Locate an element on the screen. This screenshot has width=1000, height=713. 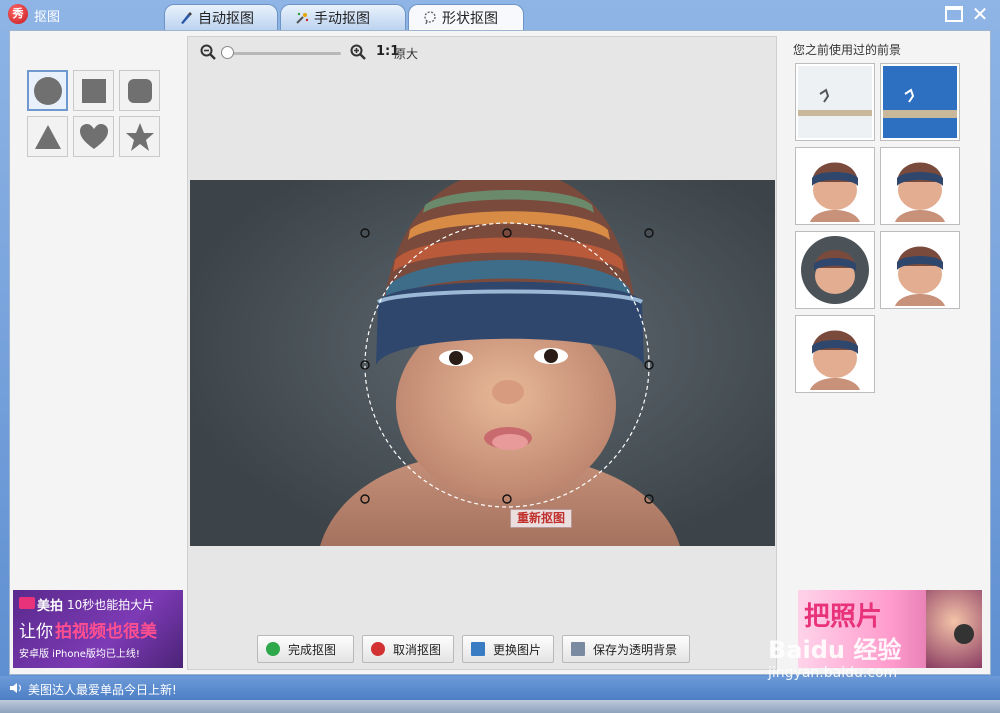
tab-manual-cutout: 手动抠图 is located at coordinates (343, 17).